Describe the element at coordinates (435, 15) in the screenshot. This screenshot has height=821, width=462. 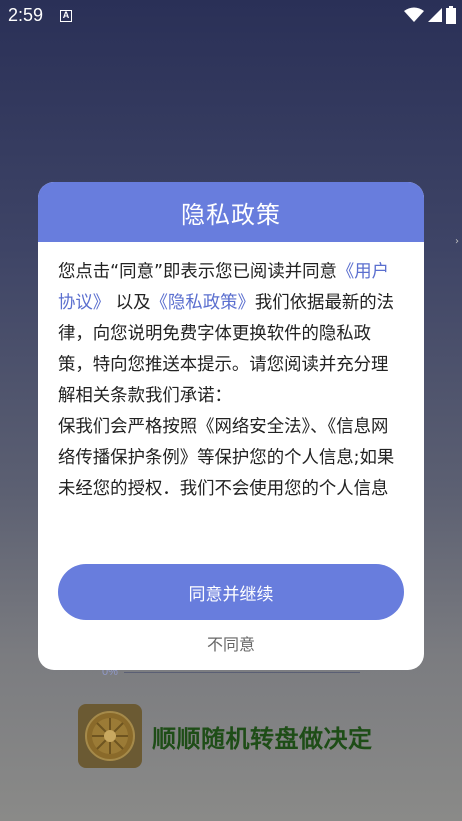
I see `signal-icon` at that location.